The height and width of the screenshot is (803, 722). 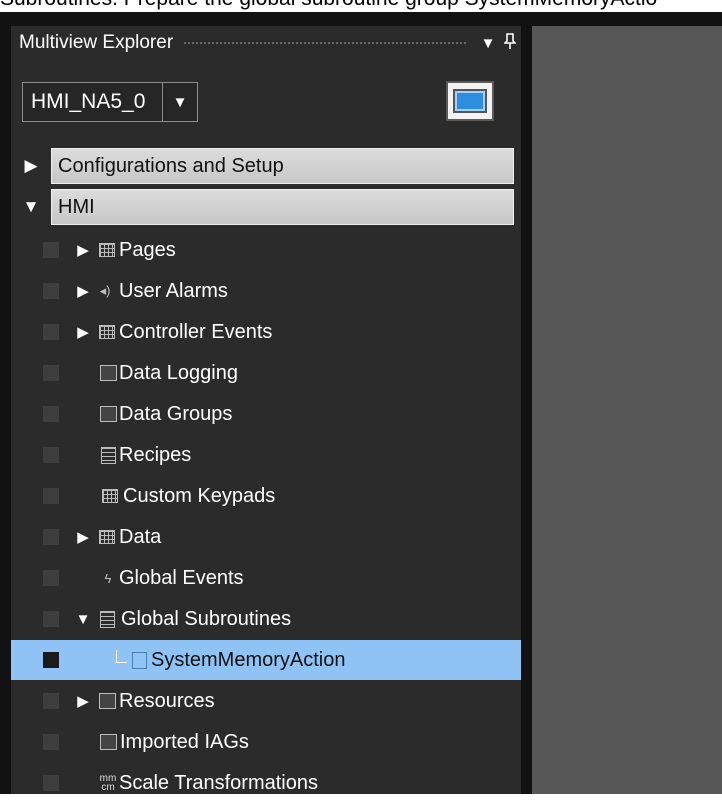 I want to click on tree-item-label: Pages, so click(x=147, y=250).